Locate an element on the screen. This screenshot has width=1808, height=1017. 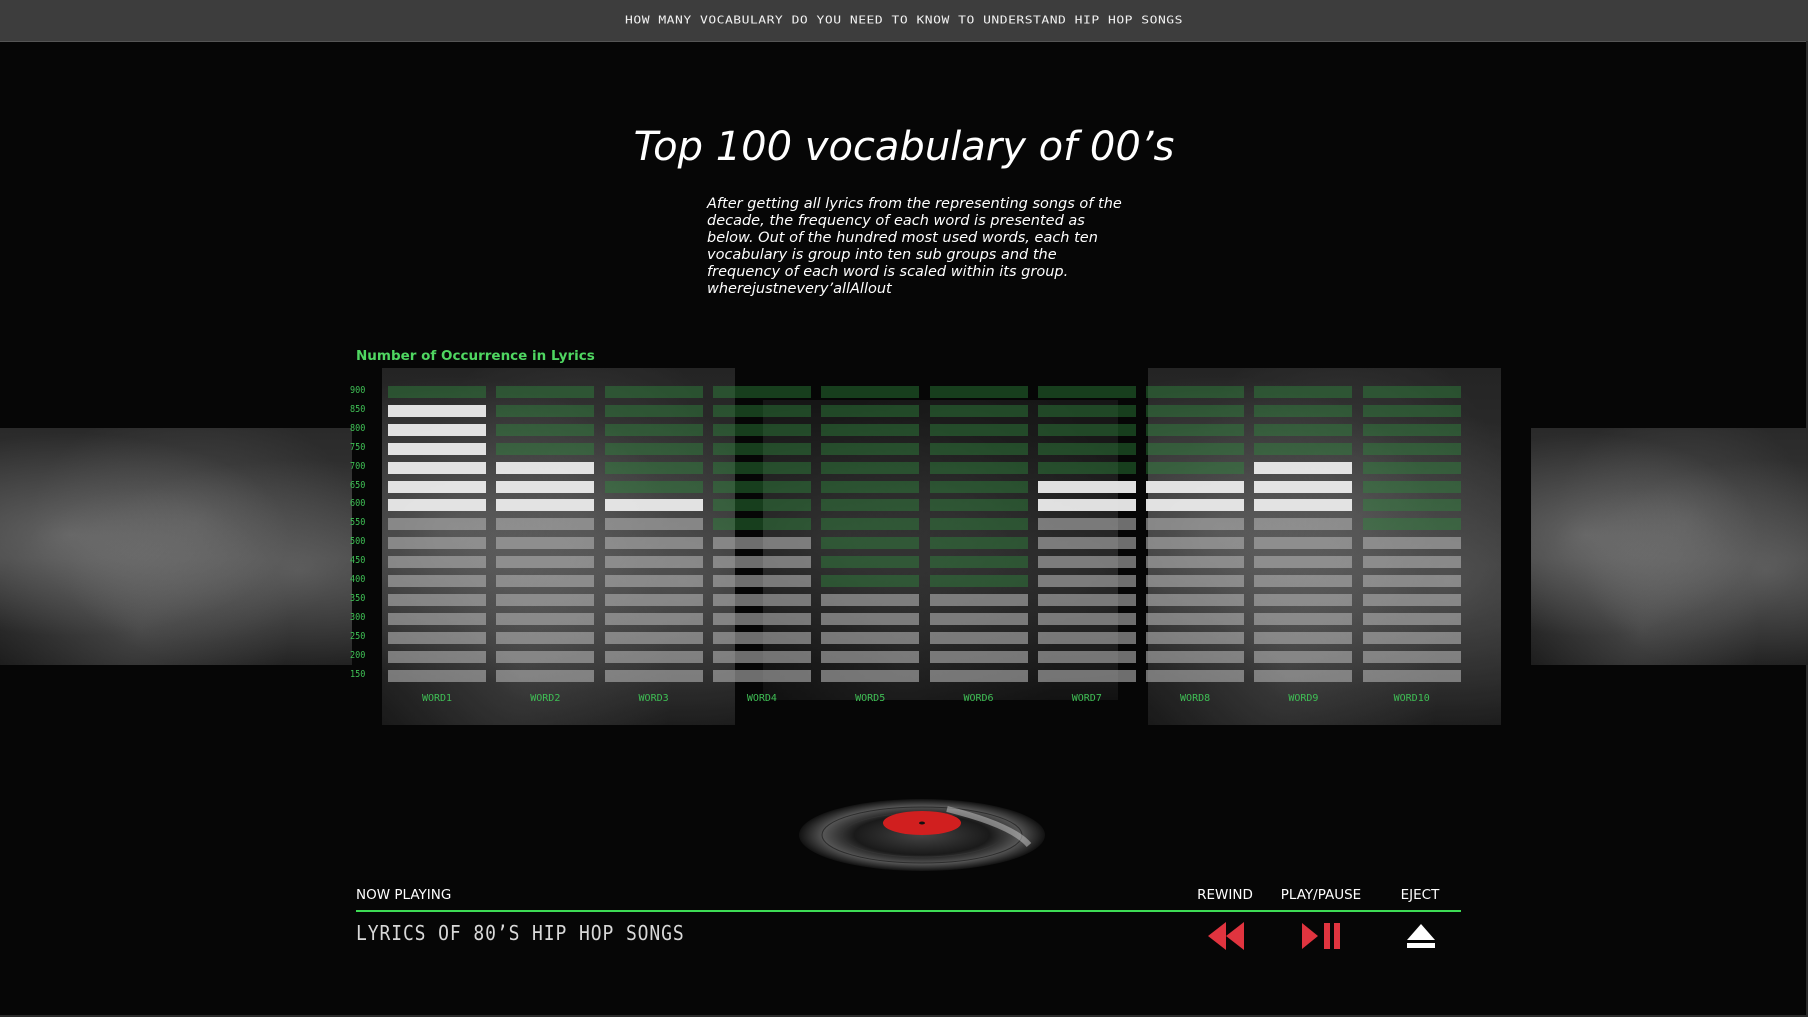
y-tick-label: 150 is located at coordinates (358, 674).